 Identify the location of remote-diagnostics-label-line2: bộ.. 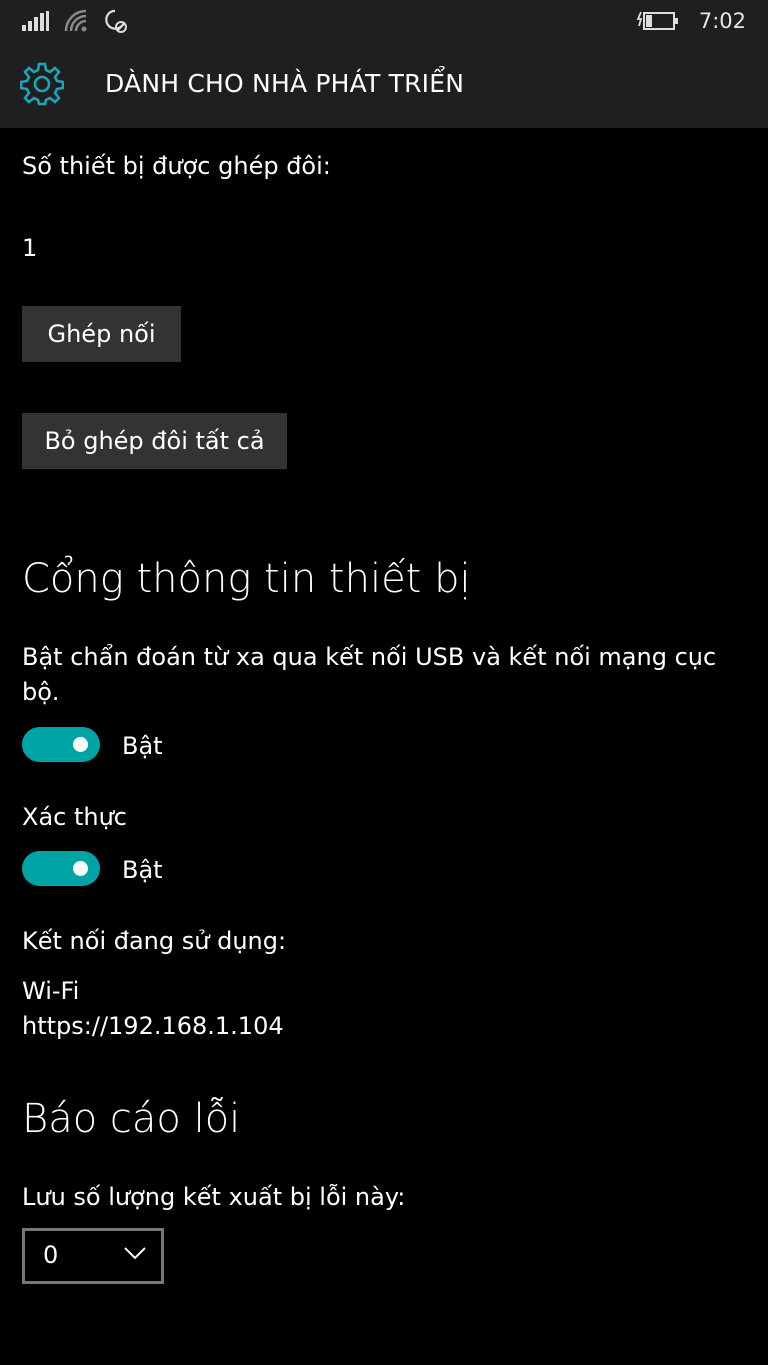
(41, 692).